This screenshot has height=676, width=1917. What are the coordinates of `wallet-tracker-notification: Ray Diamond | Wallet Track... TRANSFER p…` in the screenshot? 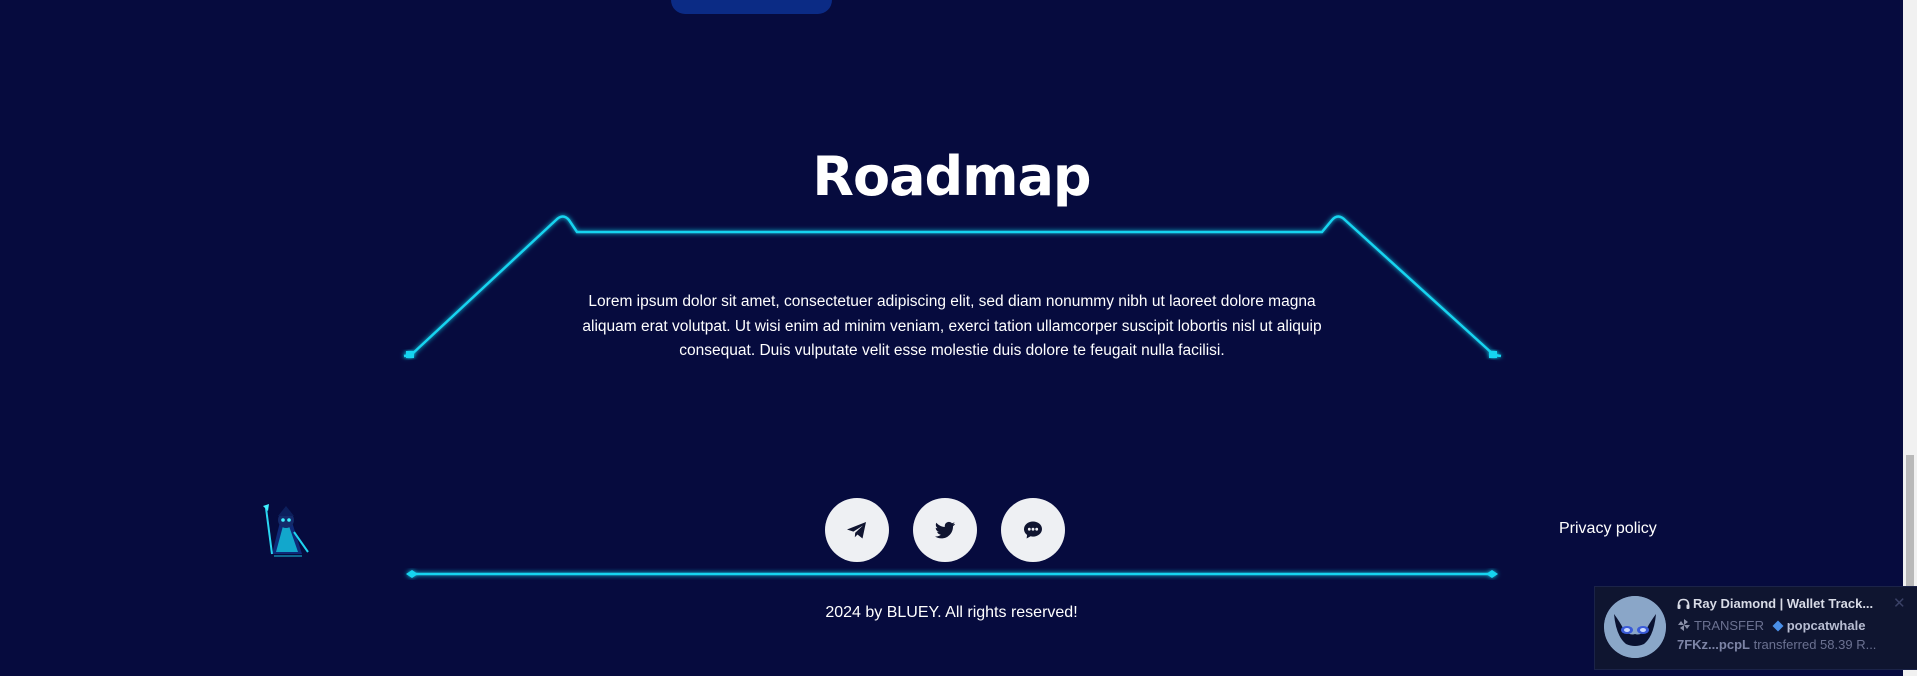 It's located at (1756, 628).